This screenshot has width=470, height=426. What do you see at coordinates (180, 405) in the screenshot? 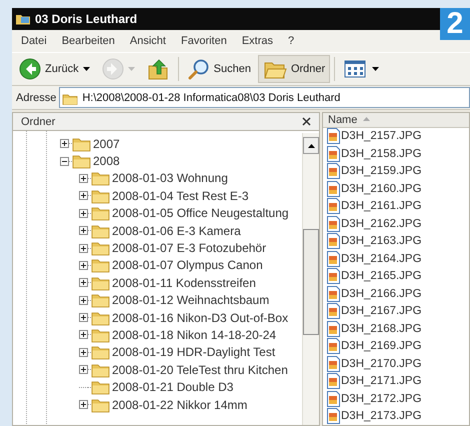
I see `folder-item: 2008-01-22 Nikkor 14mm` at bounding box center [180, 405].